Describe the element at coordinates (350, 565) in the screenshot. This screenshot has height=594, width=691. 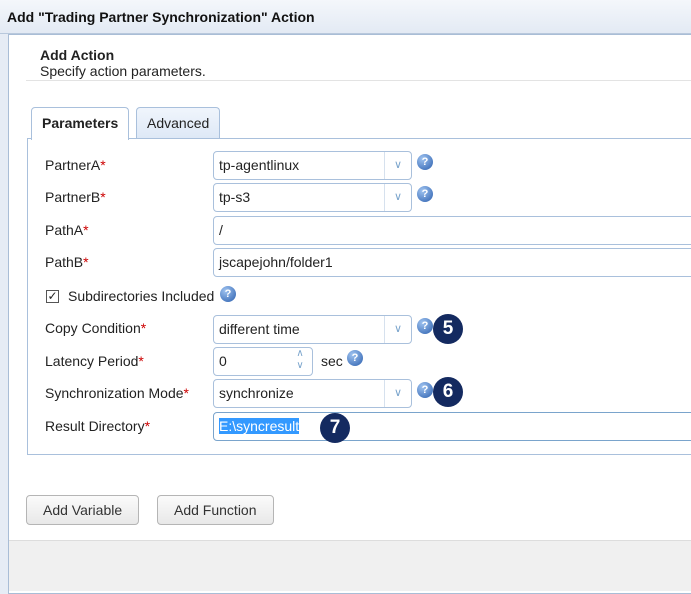
I see `dialog-footer` at that location.